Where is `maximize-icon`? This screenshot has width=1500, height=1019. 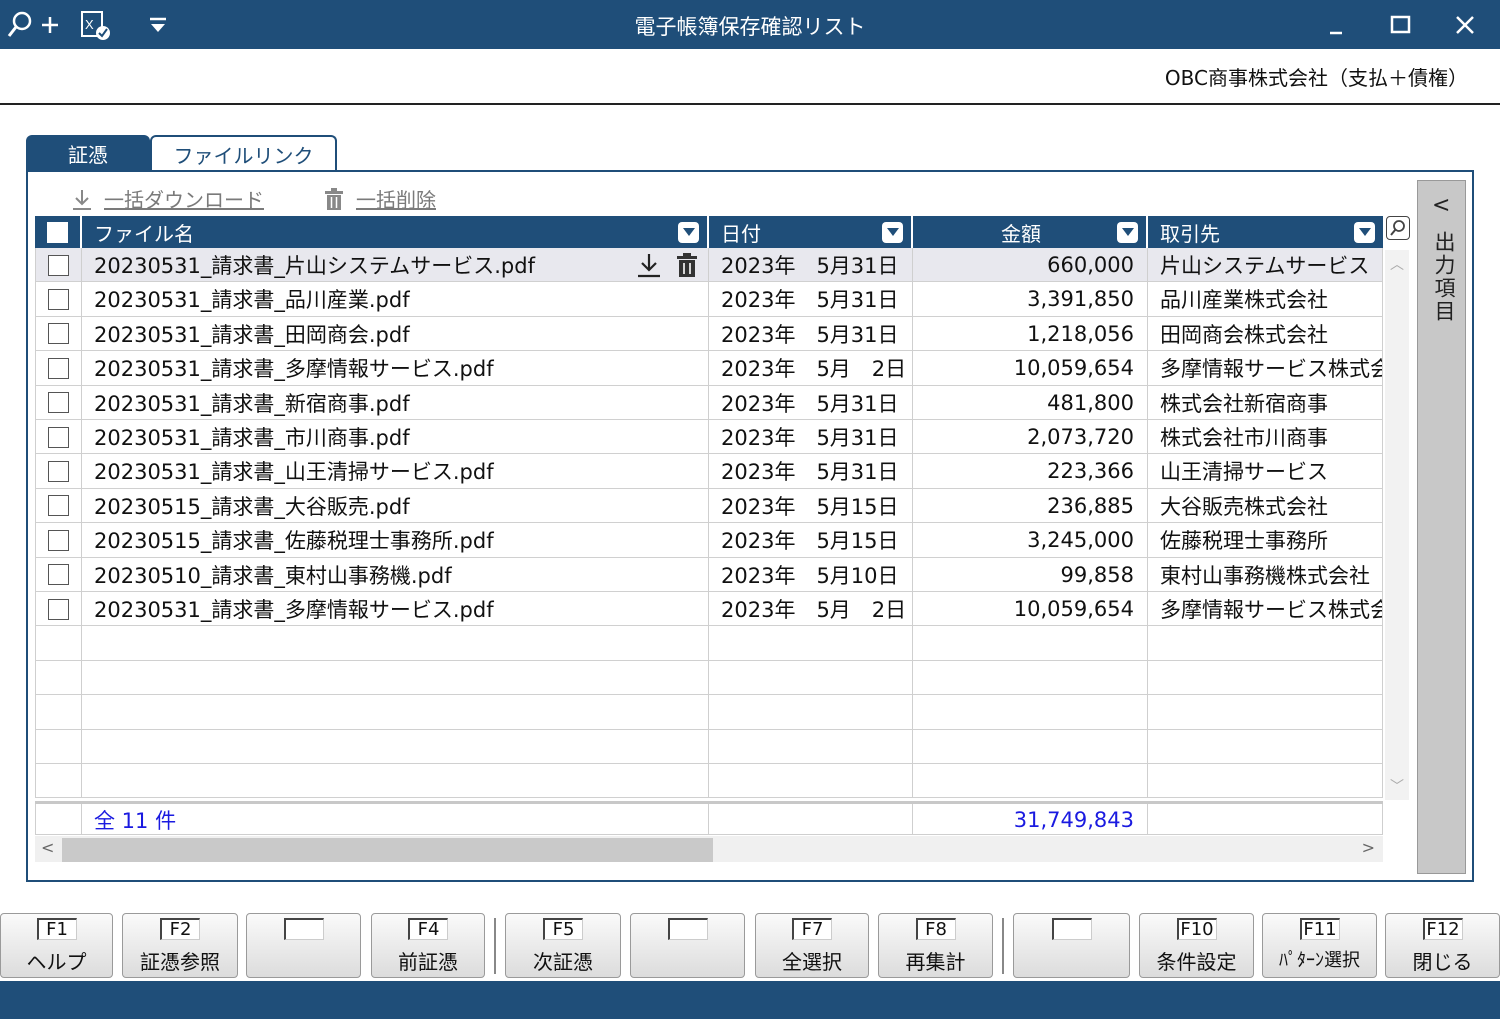 maximize-icon is located at coordinates (1401, 25).